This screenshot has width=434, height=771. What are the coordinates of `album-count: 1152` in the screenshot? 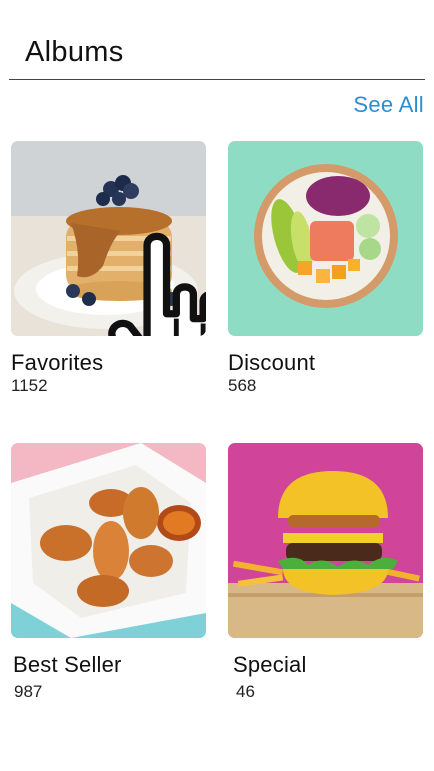 It's located at (29, 385).